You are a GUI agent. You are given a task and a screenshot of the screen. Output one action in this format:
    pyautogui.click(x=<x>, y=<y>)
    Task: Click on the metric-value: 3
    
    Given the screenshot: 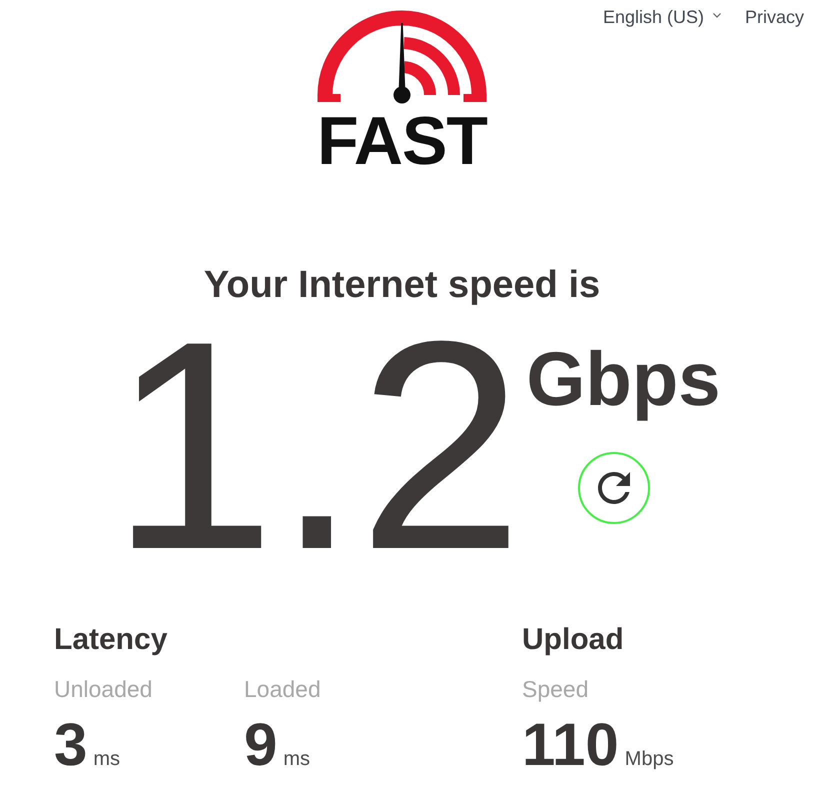 What is the action you would take?
    pyautogui.click(x=71, y=745)
    